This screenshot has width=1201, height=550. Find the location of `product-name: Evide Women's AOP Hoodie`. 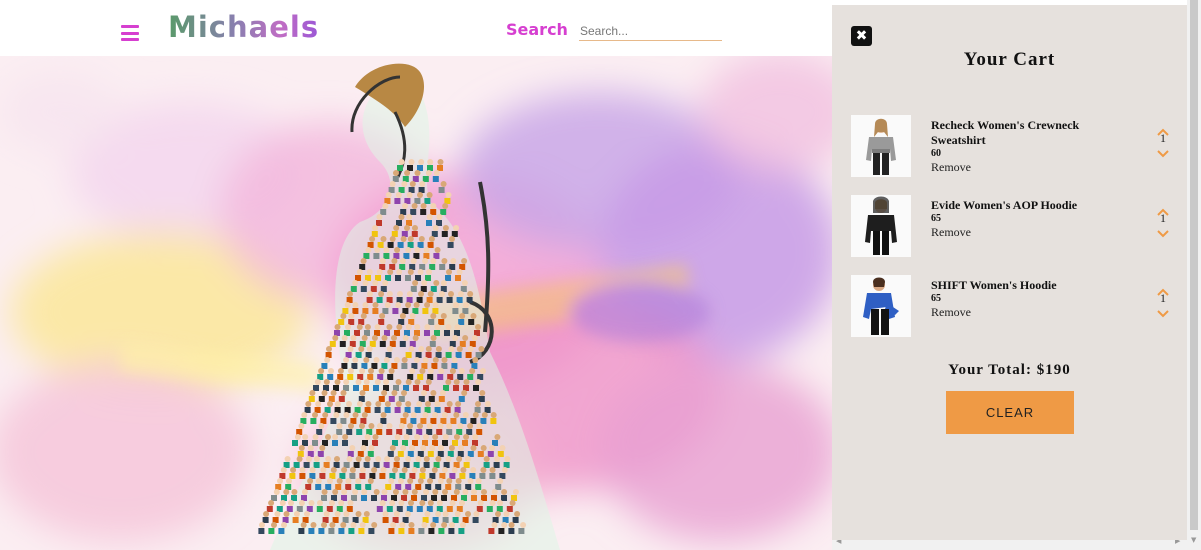

product-name: Evide Women's AOP Hoodie is located at coordinates (1004, 205).